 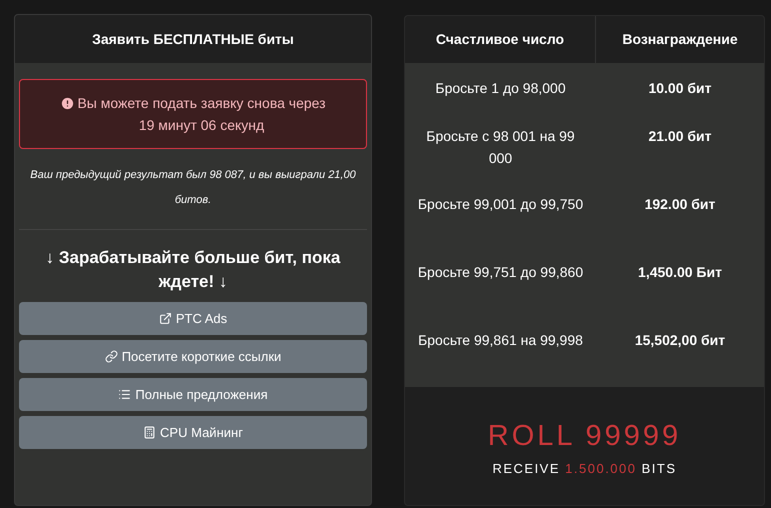 I want to click on jackpot-title: ROLL 99999, so click(x=585, y=436).